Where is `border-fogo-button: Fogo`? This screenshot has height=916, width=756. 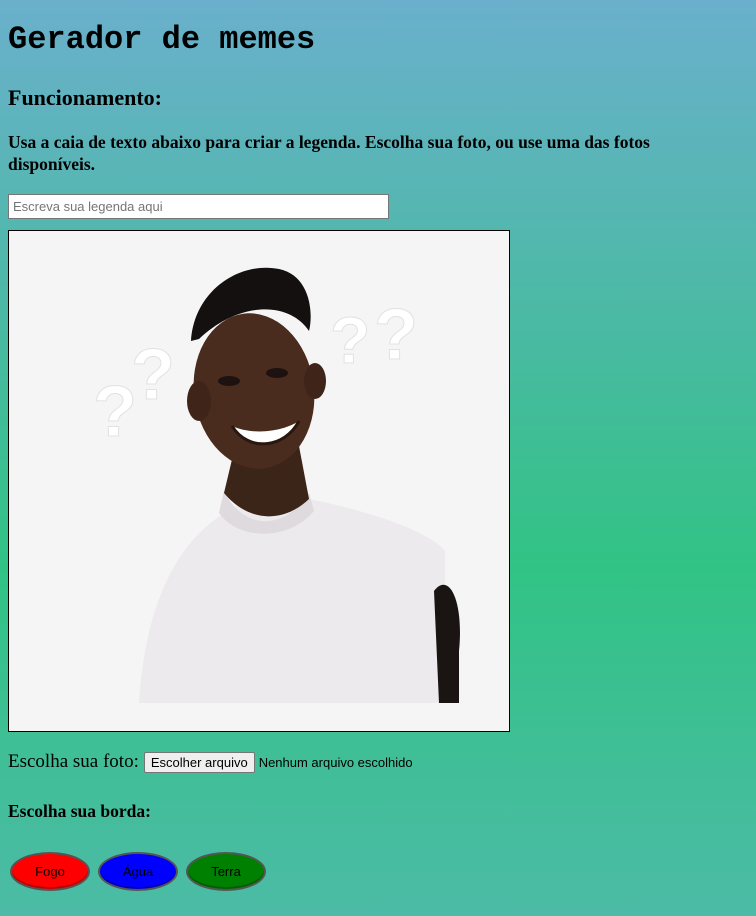 border-fogo-button: Fogo is located at coordinates (50, 871).